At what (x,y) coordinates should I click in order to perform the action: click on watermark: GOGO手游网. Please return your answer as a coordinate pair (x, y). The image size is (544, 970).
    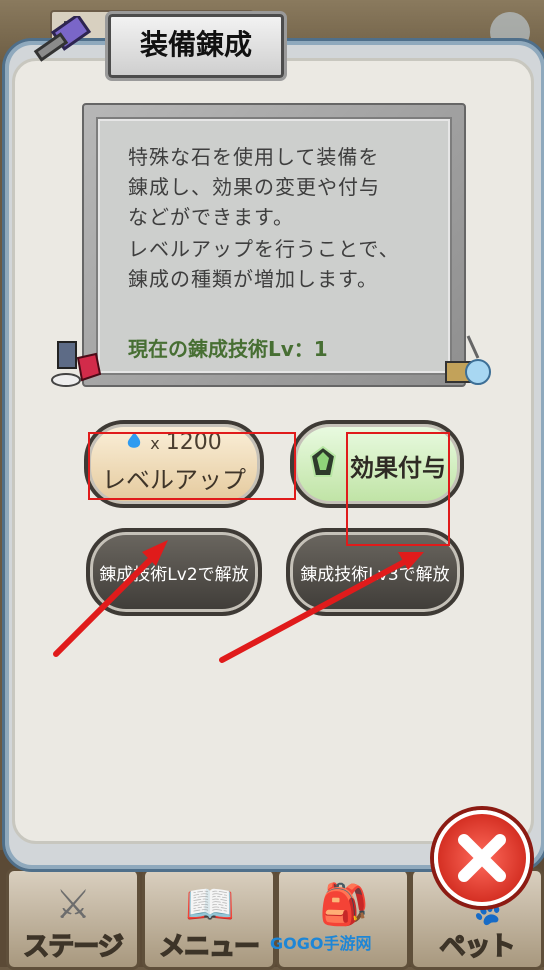
    Looking at the image, I should click on (321, 943).